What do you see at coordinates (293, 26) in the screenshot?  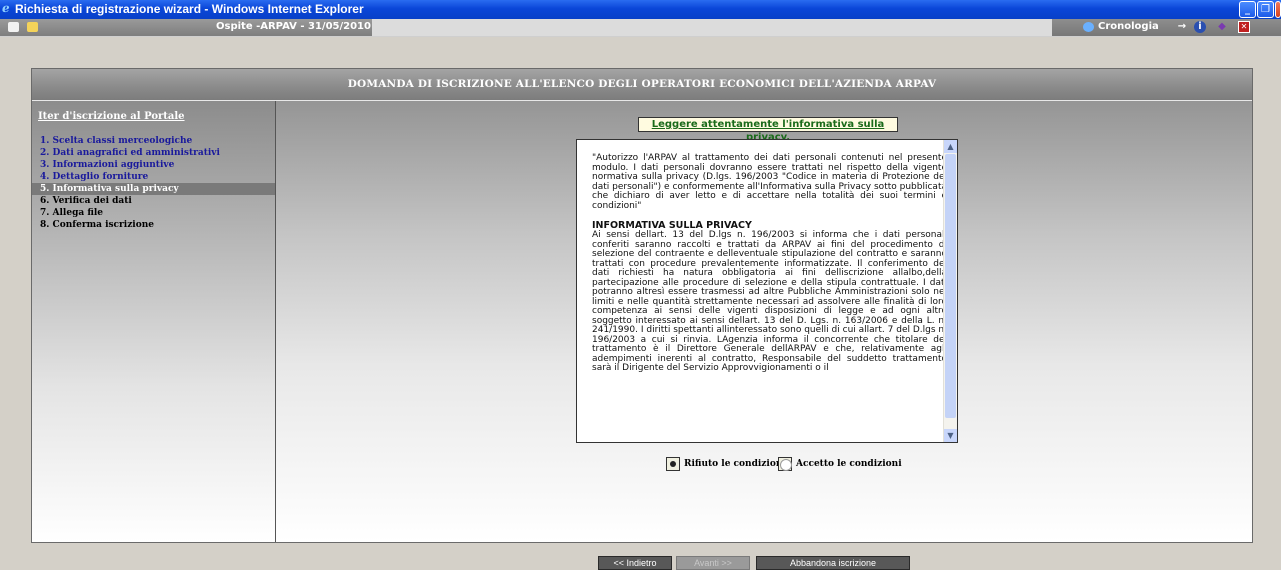 I see `guest-label: Ospite -ARPAV - 31/05/2010` at bounding box center [293, 26].